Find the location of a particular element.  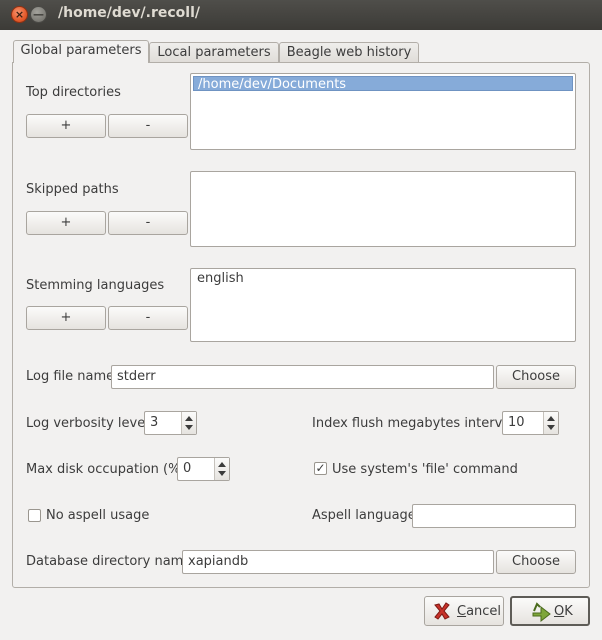

tab-beagle-web-history: Beagle web history is located at coordinates (349, 52).